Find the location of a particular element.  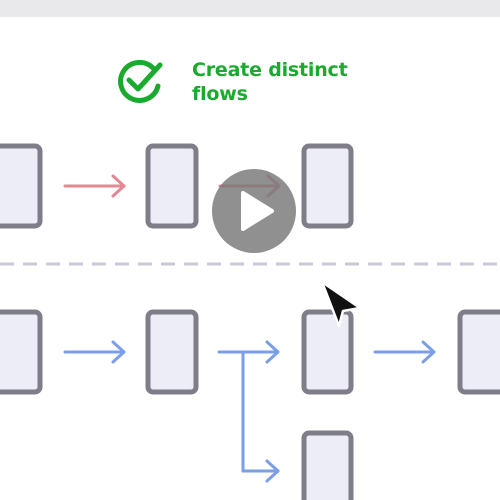

heading-line-2: flows is located at coordinates (220, 94).